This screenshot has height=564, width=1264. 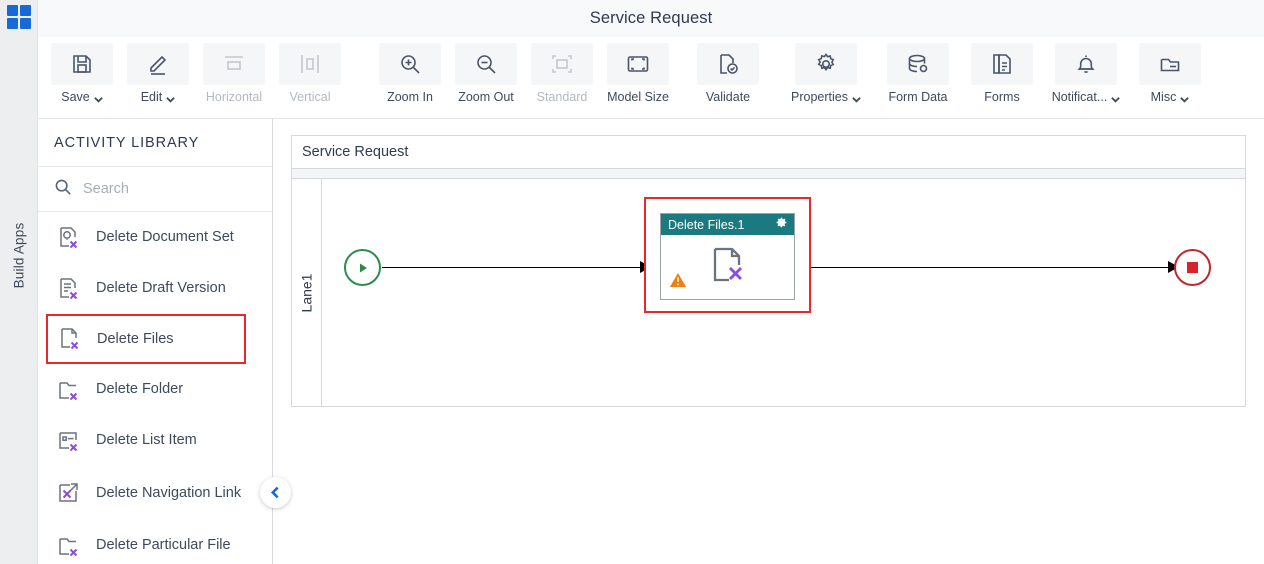 What do you see at coordinates (728, 64) in the screenshot?
I see `validate-icon` at bounding box center [728, 64].